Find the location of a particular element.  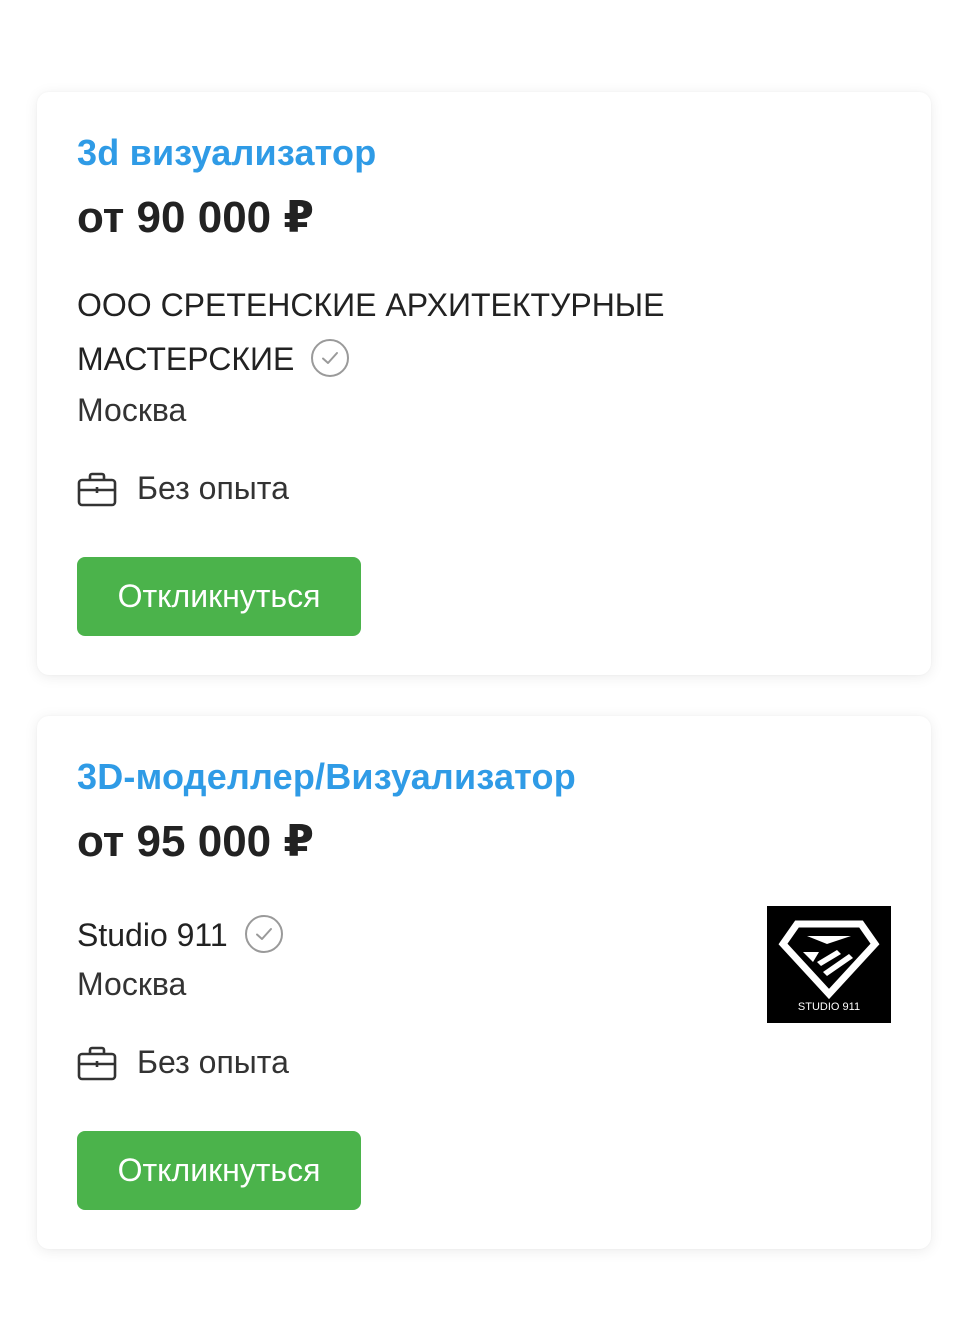

company-info: ООО СРЕТЕНСКИЕ АРХИТЕКТУРНЫЕ МАСТЕРСКИЕ is located at coordinates (427, 332).